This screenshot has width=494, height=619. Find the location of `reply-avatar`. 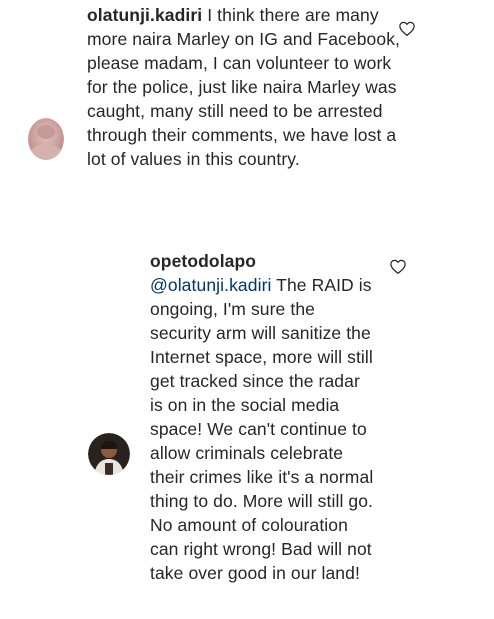

reply-avatar is located at coordinates (109, 454).